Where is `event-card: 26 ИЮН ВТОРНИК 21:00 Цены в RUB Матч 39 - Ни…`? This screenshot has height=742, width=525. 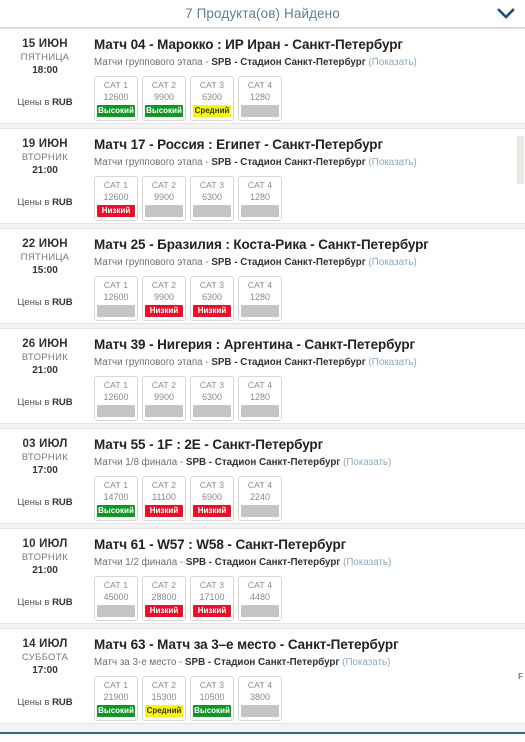 event-card: 26 ИЮН ВТОРНИК 21:00 Цены в RUB Матч 39 - Ни… is located at coordinates (262, 376).